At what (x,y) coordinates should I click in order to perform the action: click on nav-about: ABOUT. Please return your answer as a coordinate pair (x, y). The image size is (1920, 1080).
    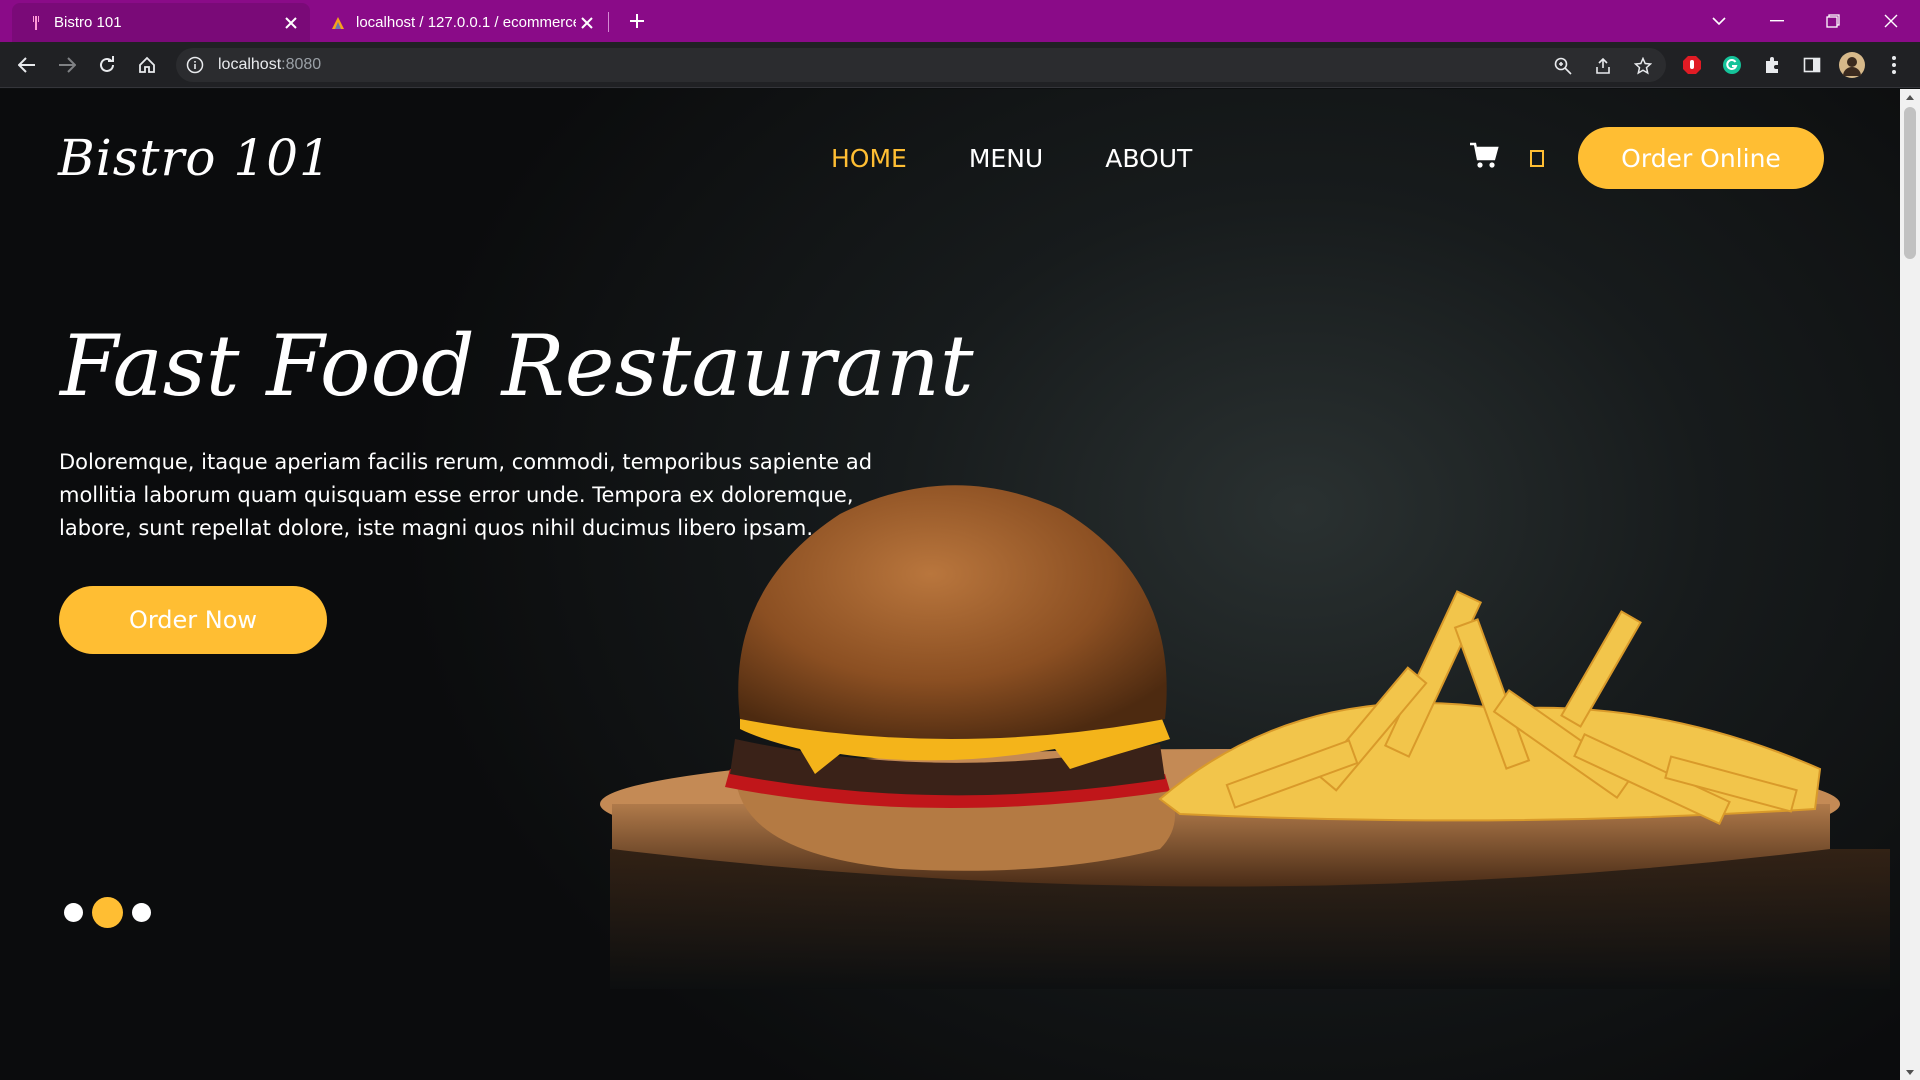
    Looking at the image, I should click on (1148, 158).